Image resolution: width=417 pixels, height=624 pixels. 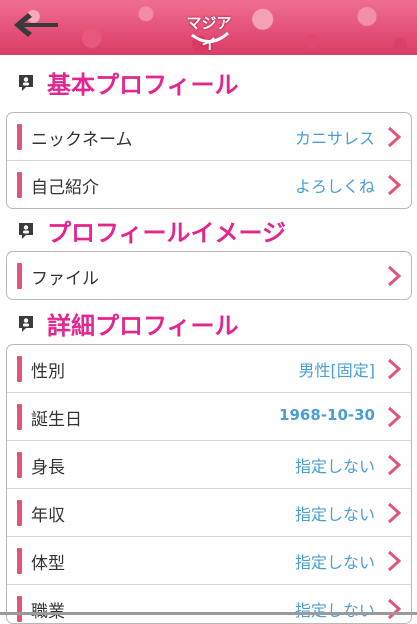 I want to click on profile-image-card: ファイル, so click(x=209, y=275).